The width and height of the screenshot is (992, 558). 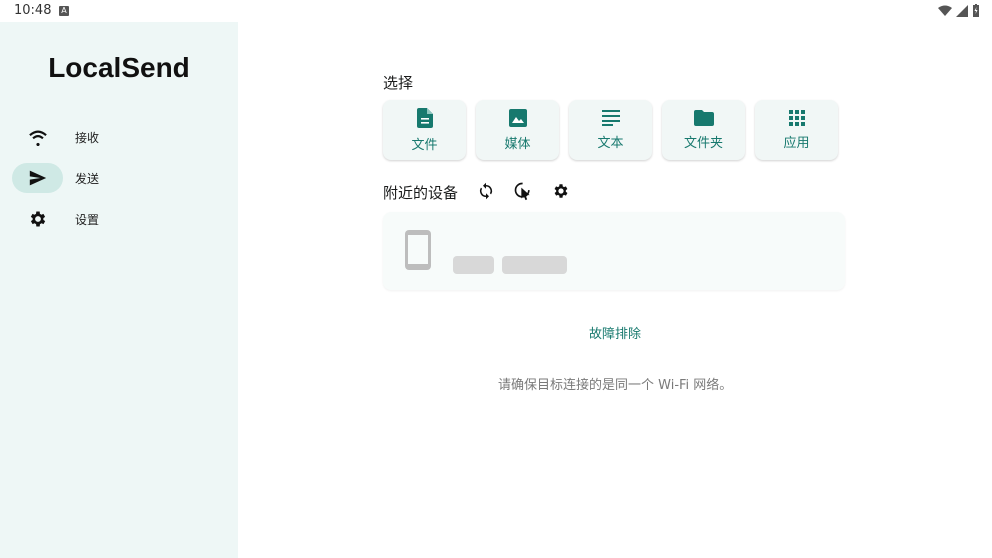 What do you see at coordinates (796, 117) in the screenshot?
I see `apps-grid-icon` at bounding box center [796, 117].